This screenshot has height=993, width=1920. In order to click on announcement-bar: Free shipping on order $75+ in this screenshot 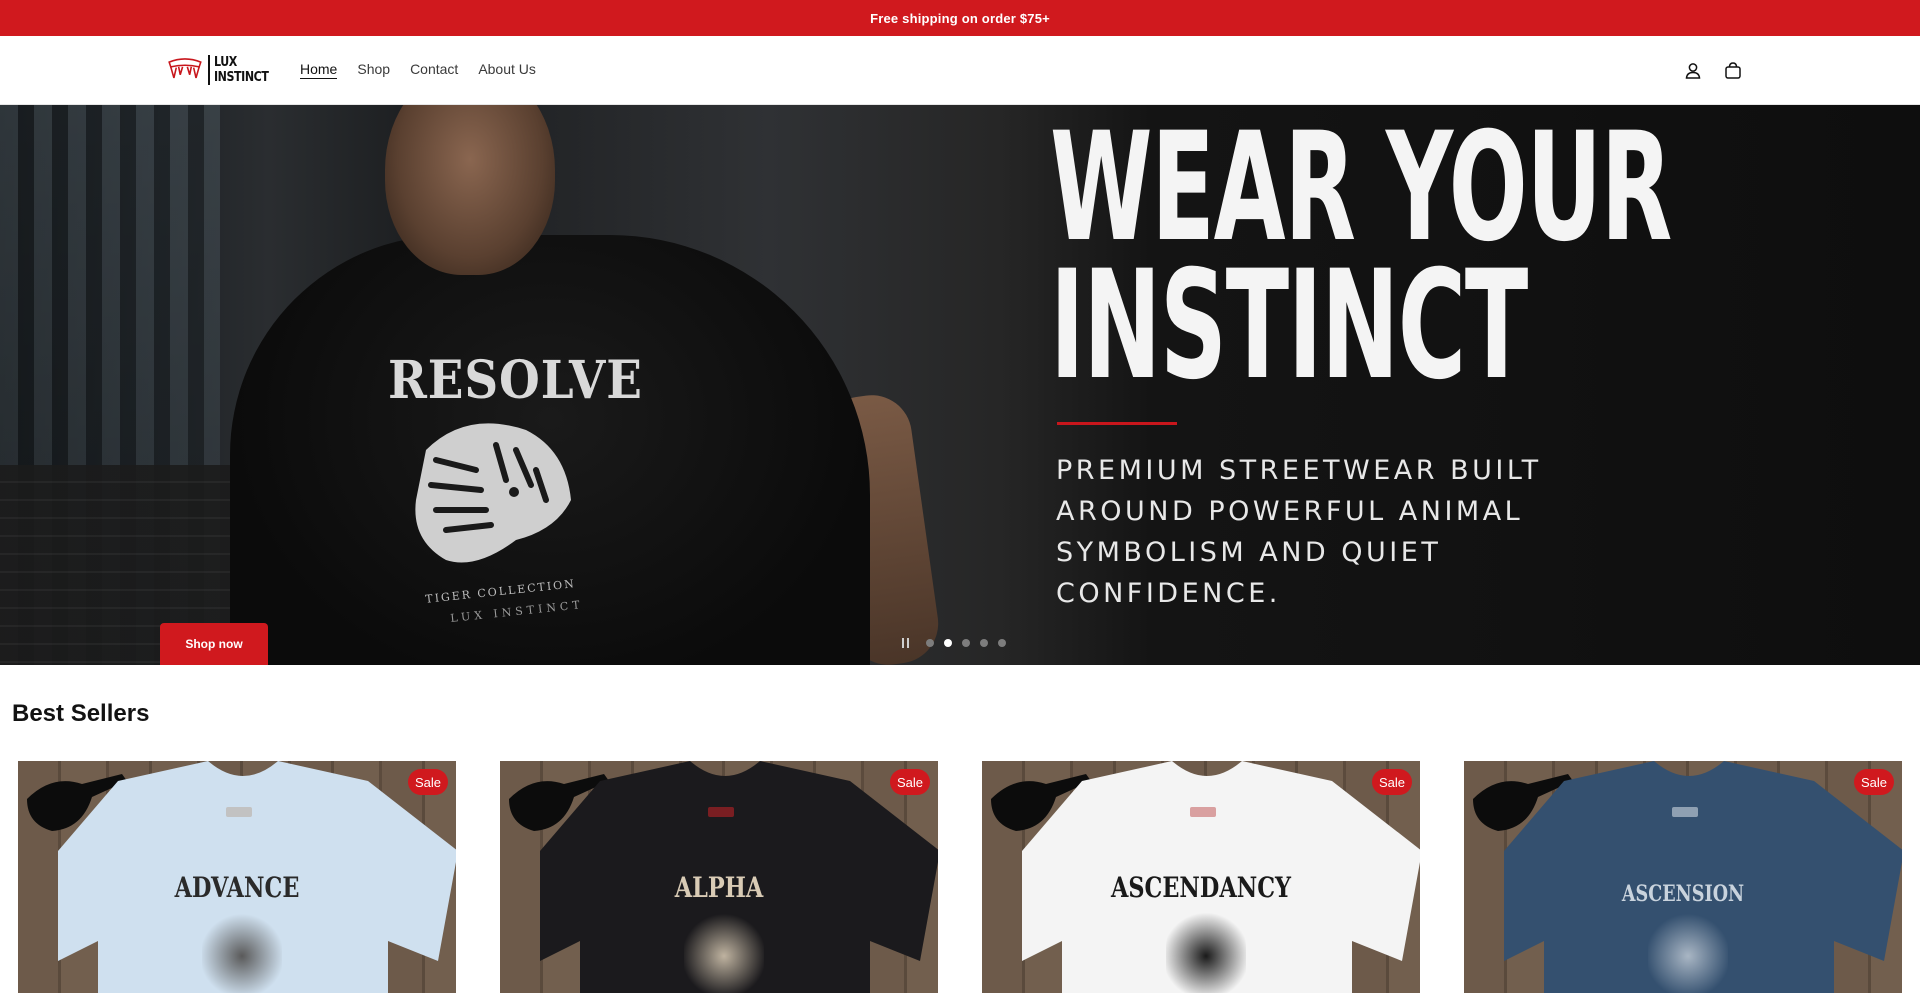, I will do `click(960, 18)`.